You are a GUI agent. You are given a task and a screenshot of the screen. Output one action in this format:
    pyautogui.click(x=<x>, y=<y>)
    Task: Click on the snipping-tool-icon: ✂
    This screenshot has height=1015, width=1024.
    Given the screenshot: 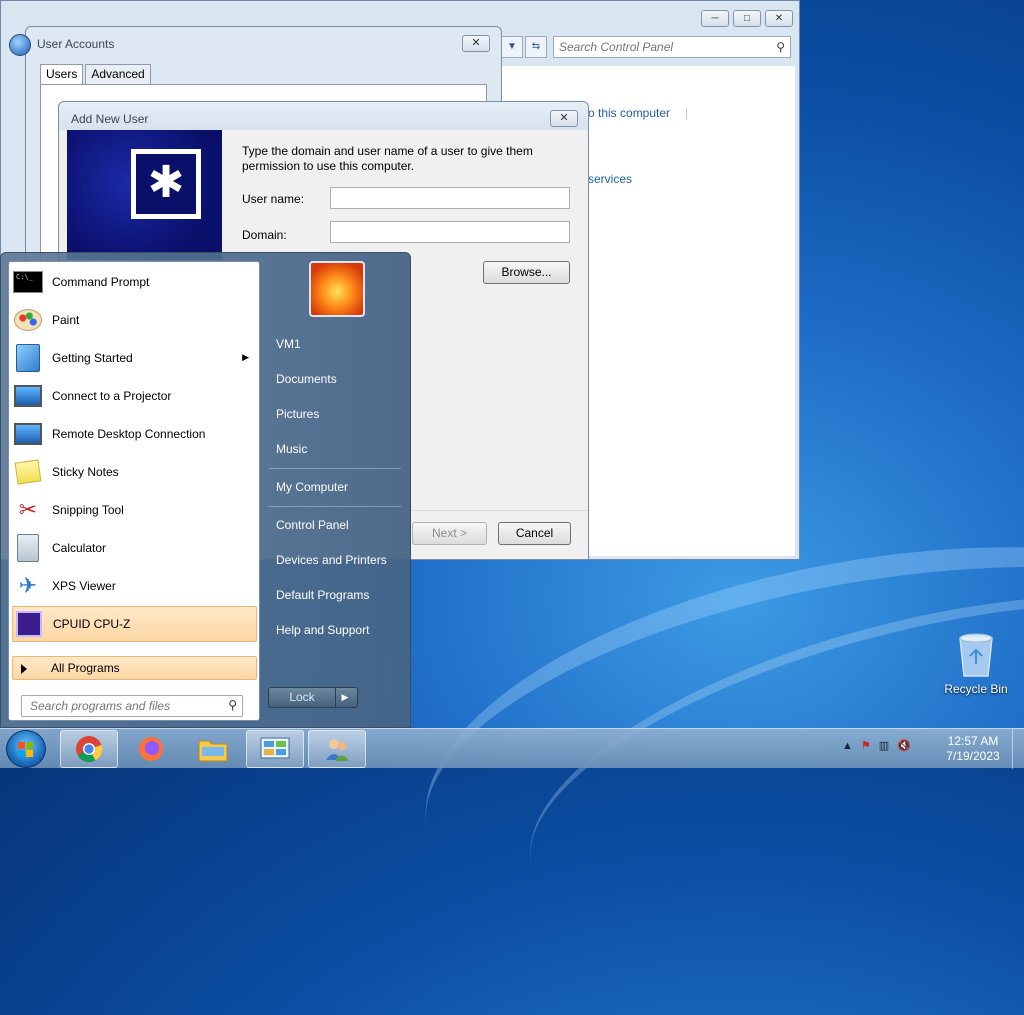 What is the action you would take?
    pyautogui.click(x=28, y=509)
    